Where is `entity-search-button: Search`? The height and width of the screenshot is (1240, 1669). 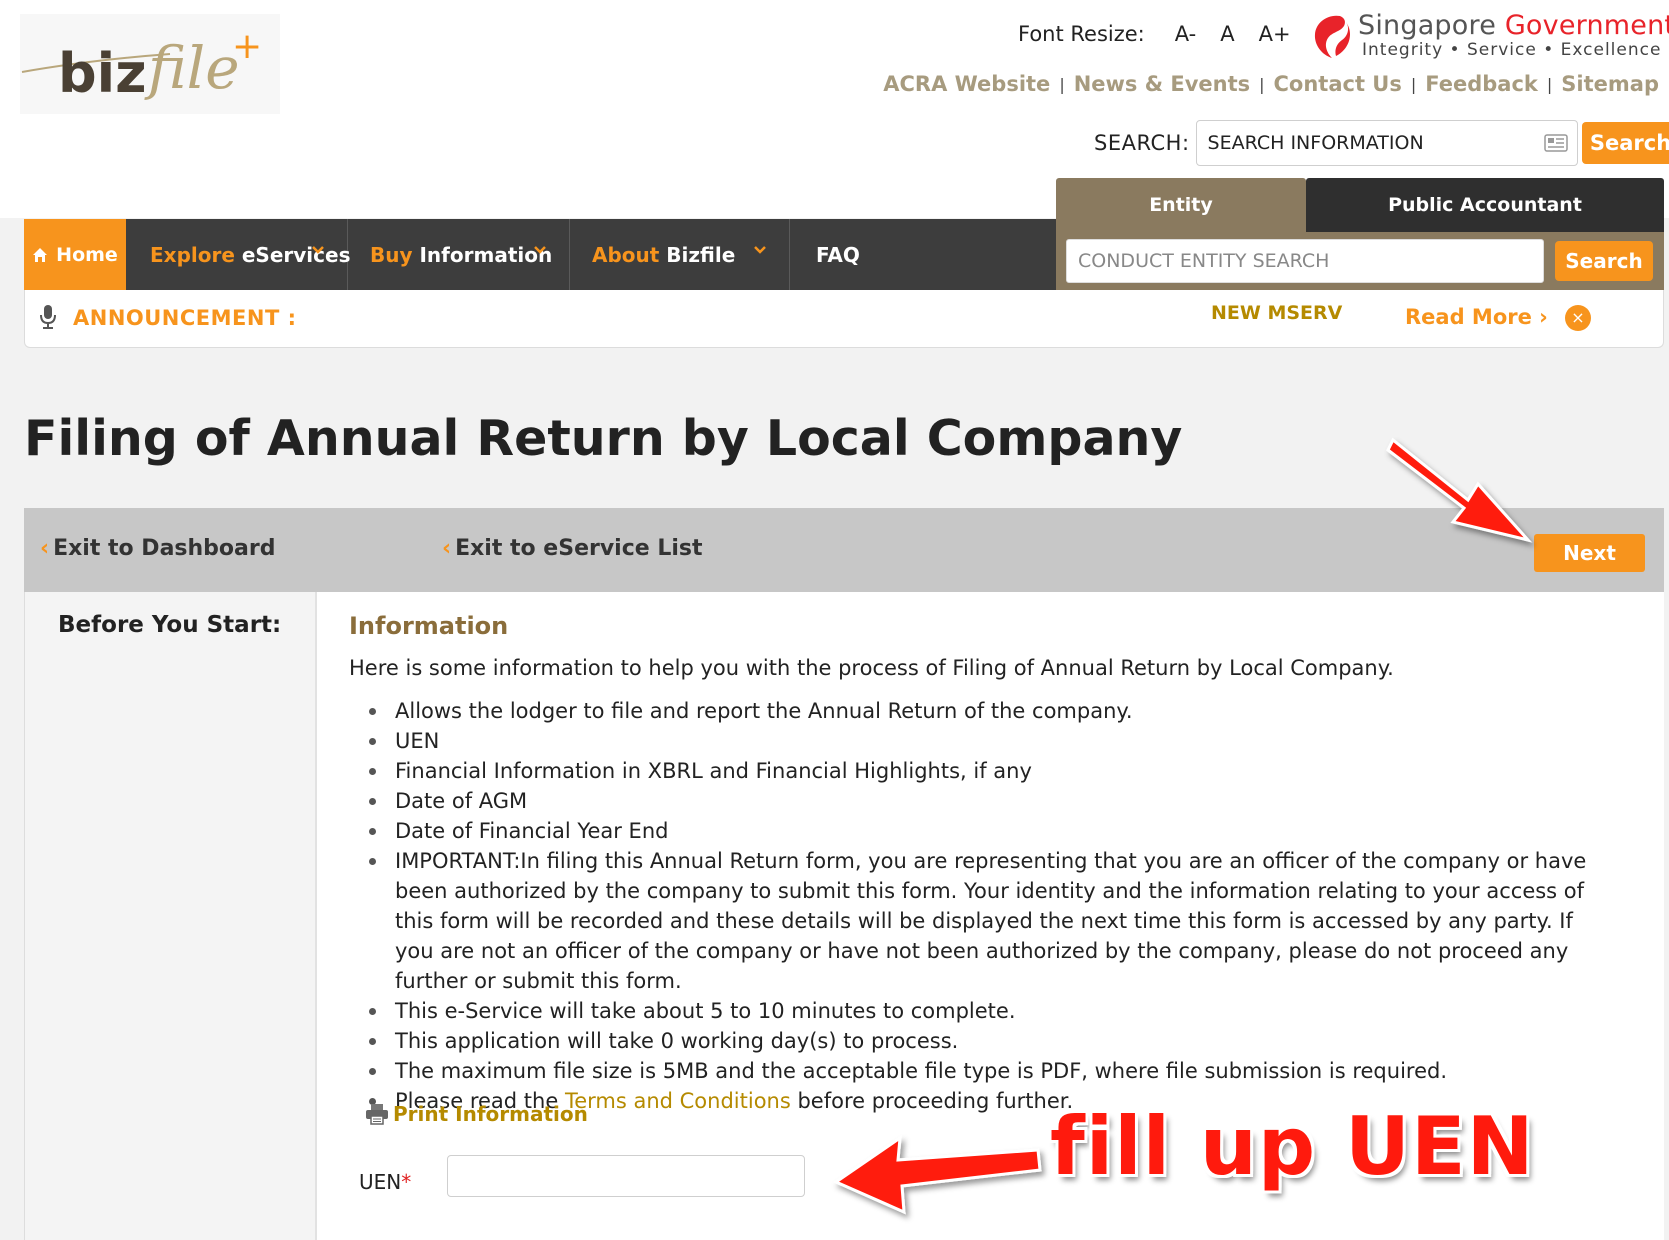 entity-search-button: Search is located at coordinates (1604, 261).